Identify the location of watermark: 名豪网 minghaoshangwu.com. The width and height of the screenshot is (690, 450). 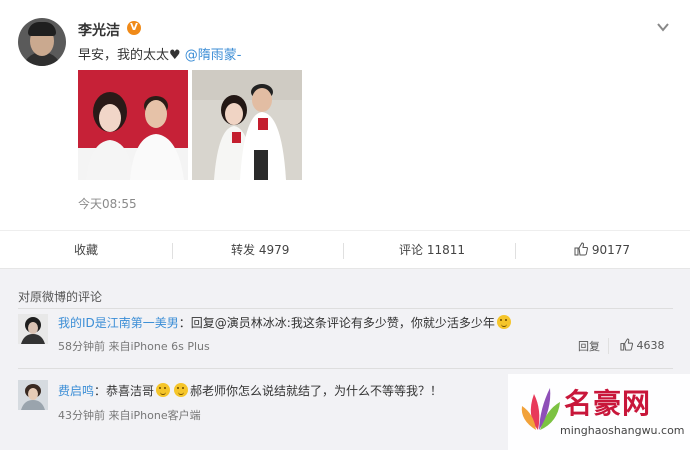
(599, 412).